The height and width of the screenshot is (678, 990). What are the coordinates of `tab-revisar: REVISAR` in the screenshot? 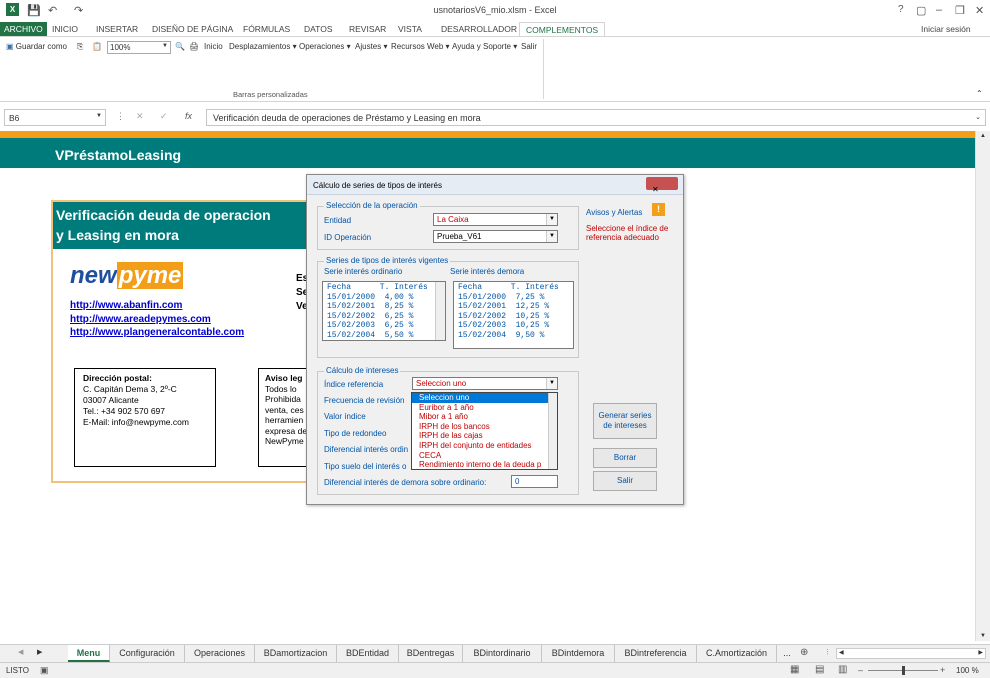 It's located at (367, 29).